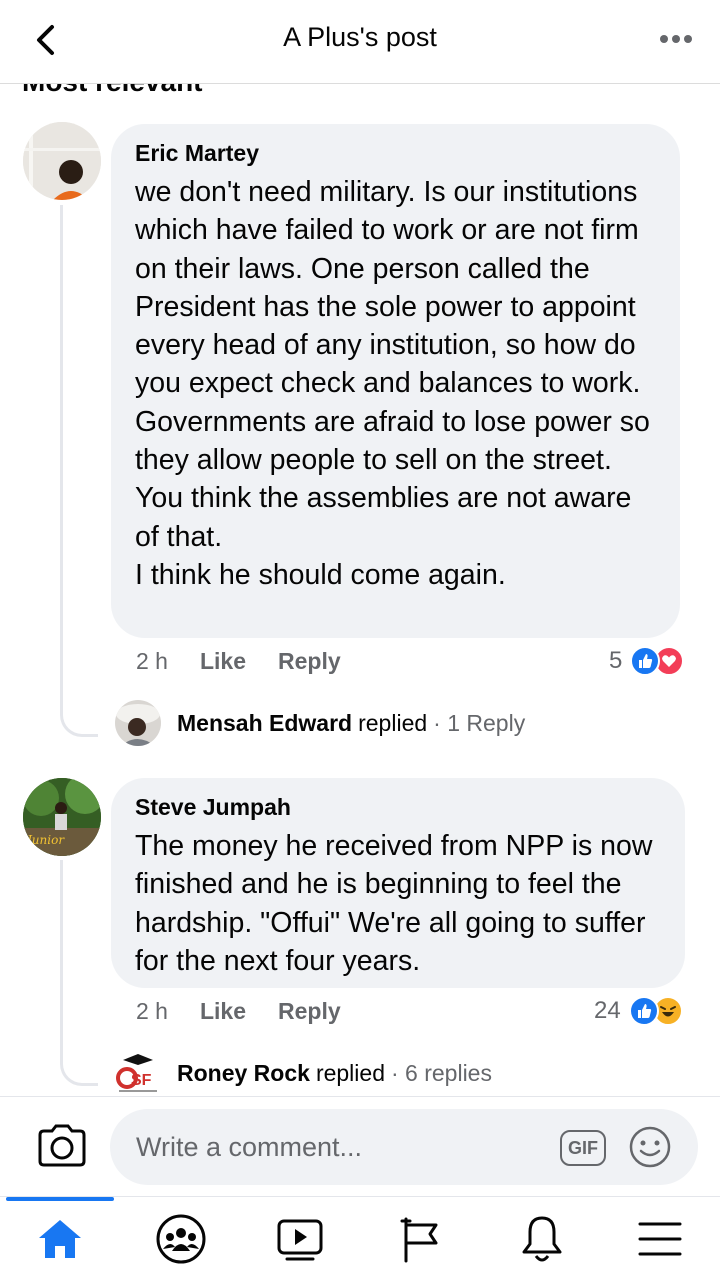 The image size is (720, 1280). I want to click on reaction-count: 24, so click(607, 1010).